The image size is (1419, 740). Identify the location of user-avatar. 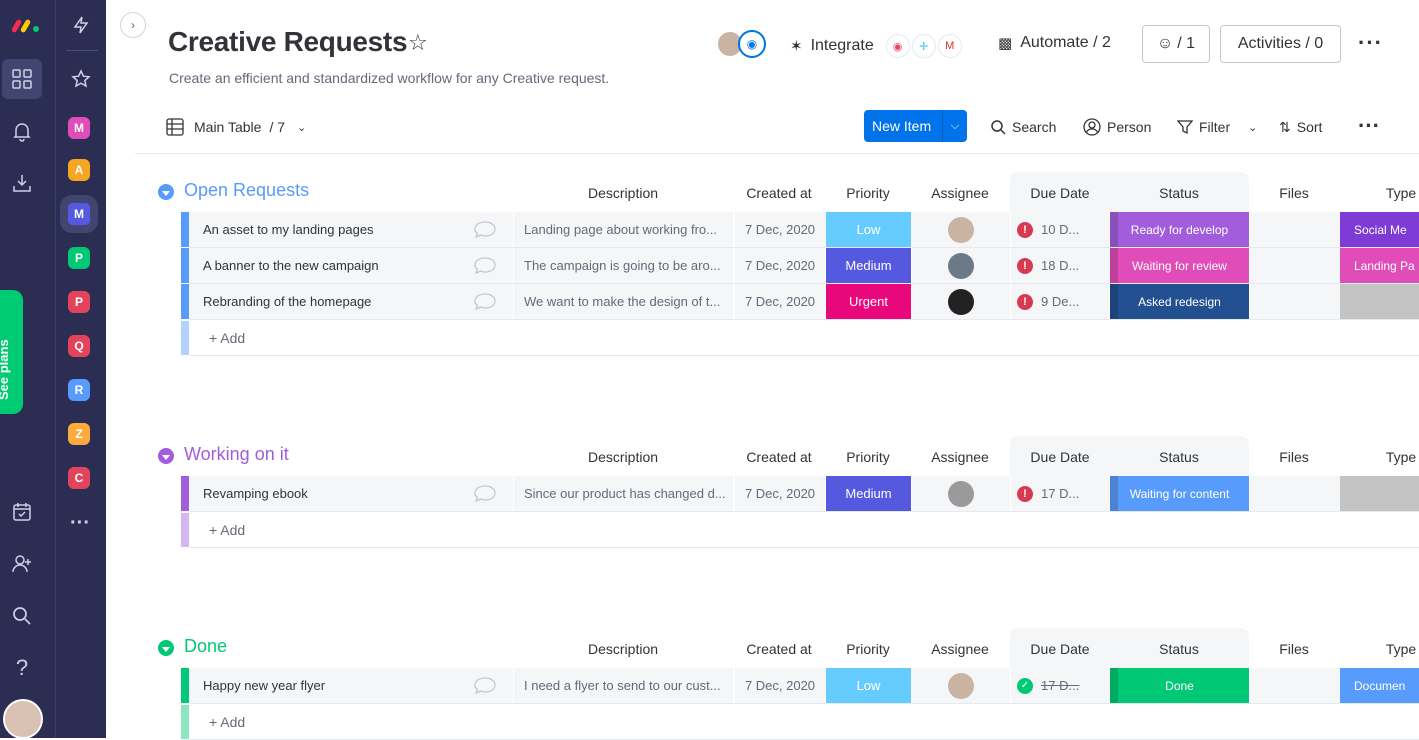
(23, 719).